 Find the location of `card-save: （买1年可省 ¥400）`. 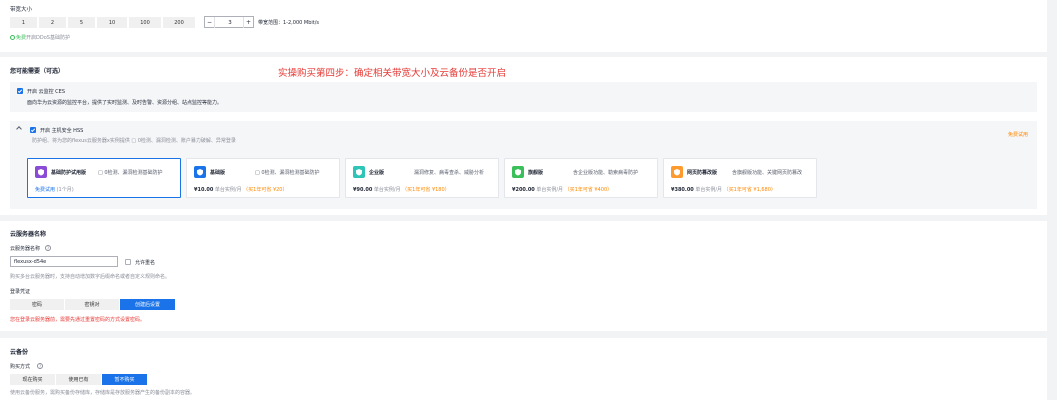

card-save: （买1年可省 ¥400） is located at coordinates (588, 190).